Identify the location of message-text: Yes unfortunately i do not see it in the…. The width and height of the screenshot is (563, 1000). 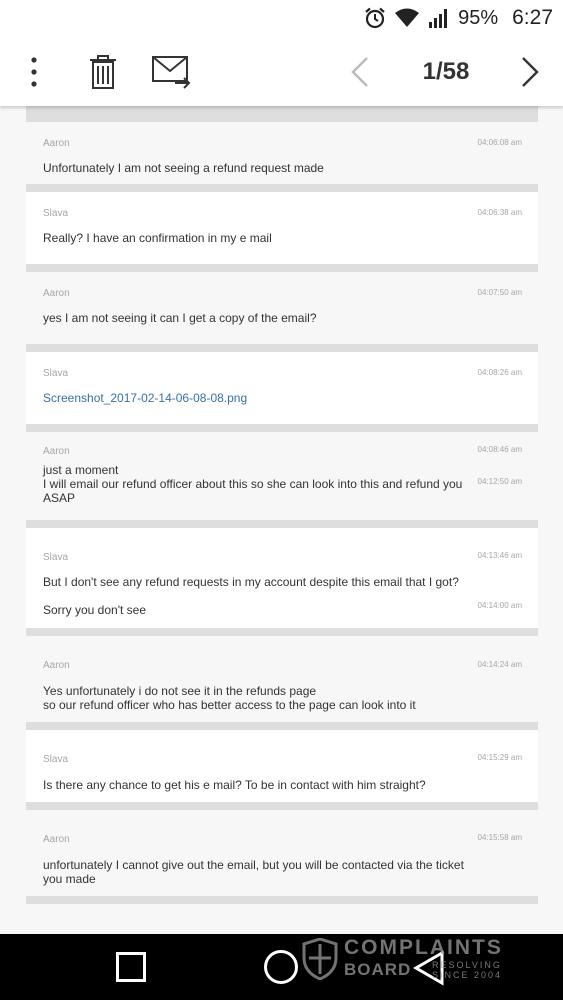
(180, 691).